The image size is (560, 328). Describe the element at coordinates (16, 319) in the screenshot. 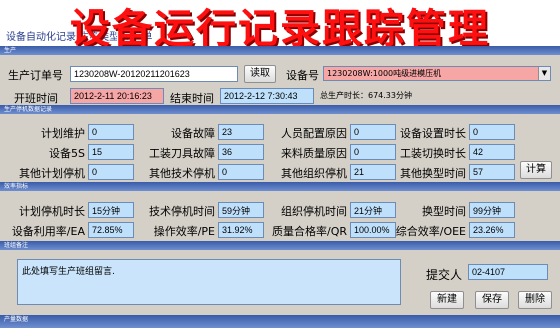

I see `strip-bottom-label: 产量数据` at that location.